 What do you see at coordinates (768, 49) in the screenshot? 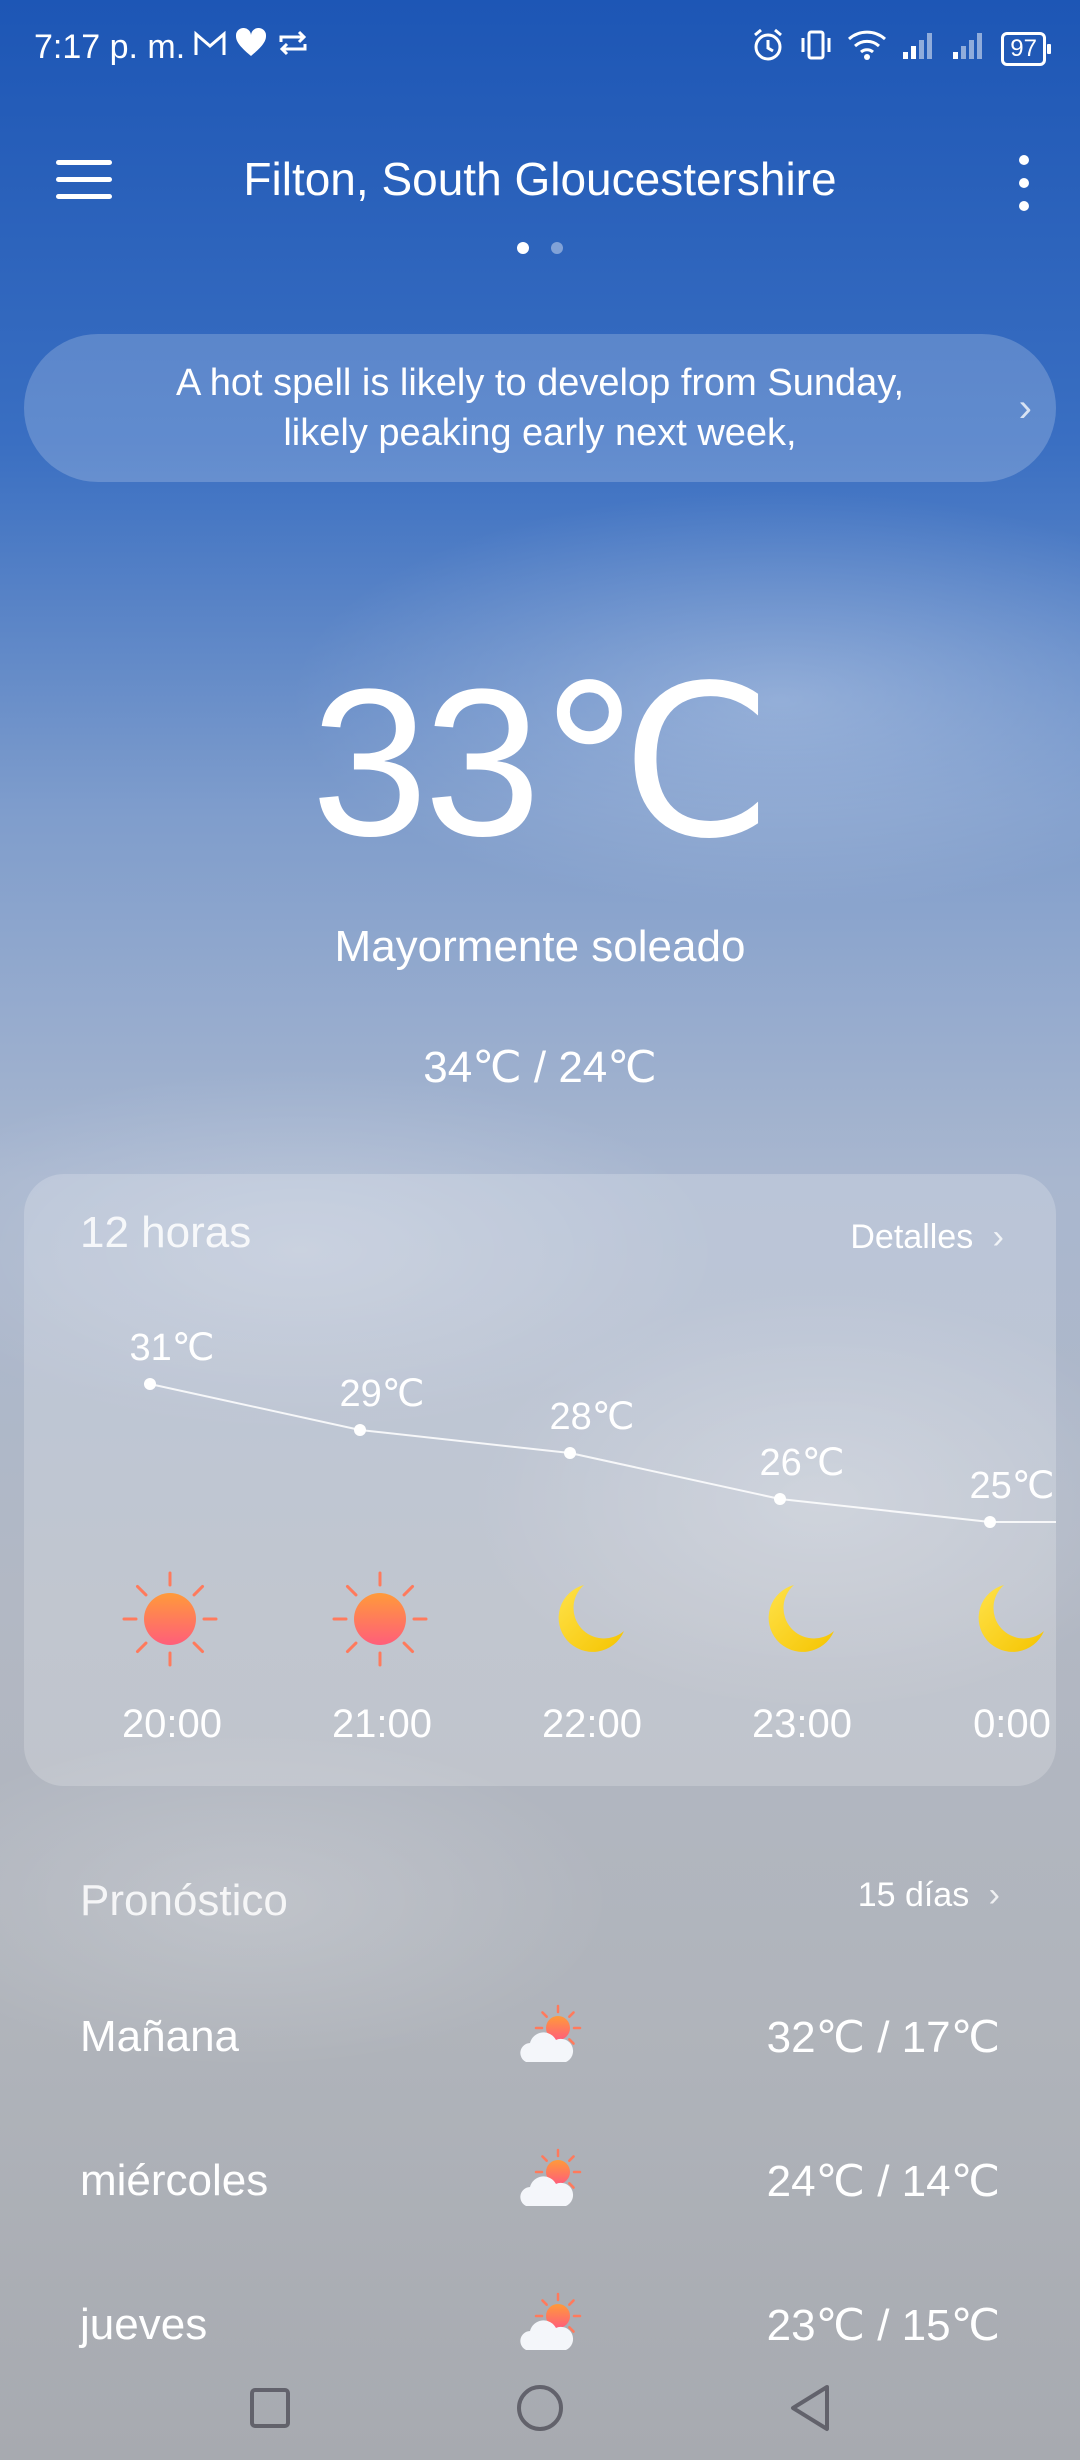
I see `alarm-icon` at bounding box center [768, 49].